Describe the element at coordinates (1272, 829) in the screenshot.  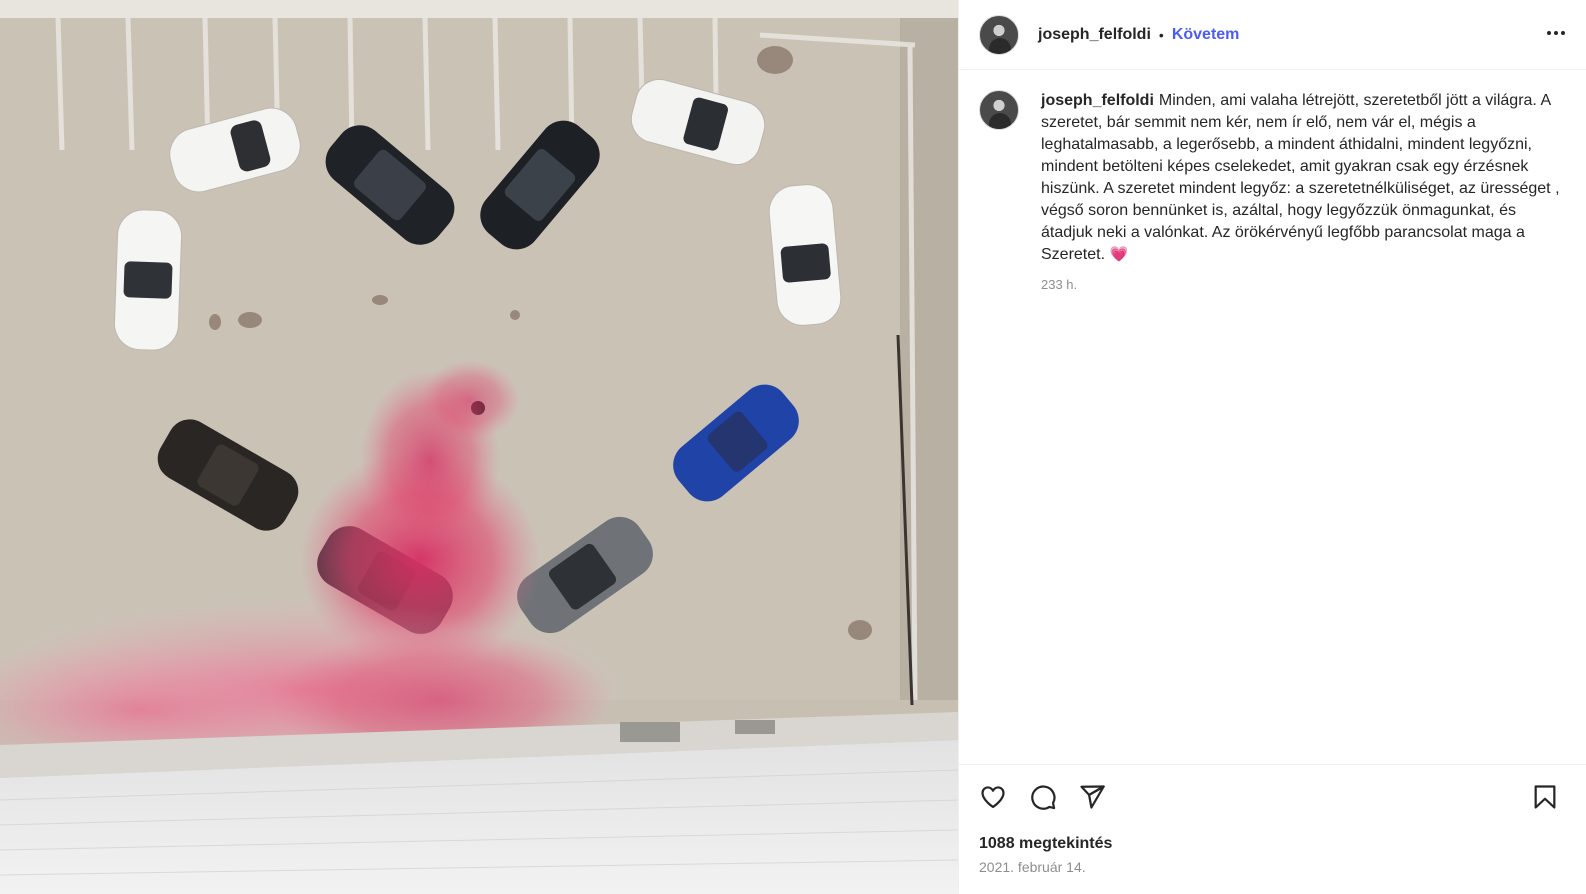
I see `action-bar: 1088 megtekintés 2021. február 14.` at that location.